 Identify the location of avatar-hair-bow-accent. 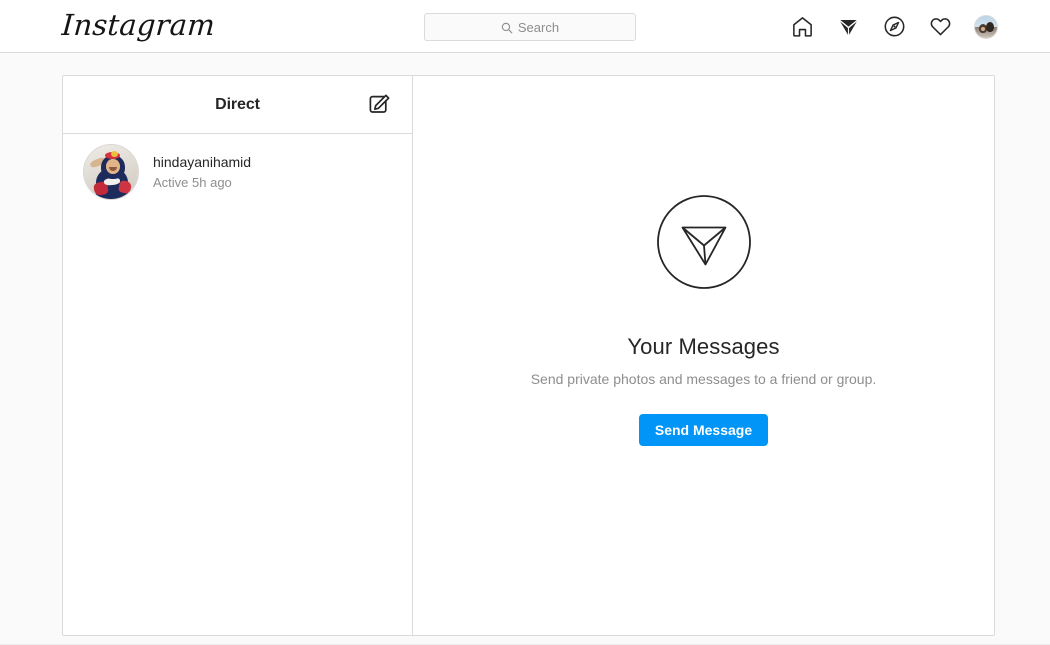
(114, 154).